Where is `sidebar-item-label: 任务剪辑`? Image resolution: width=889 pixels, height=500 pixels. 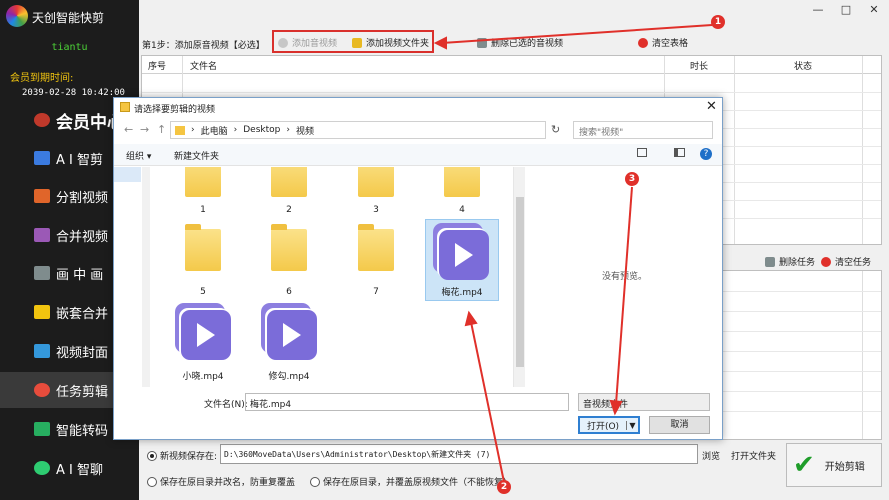
sidebar-item-label: 任务剪辑 is located at coordinates (82, 392).